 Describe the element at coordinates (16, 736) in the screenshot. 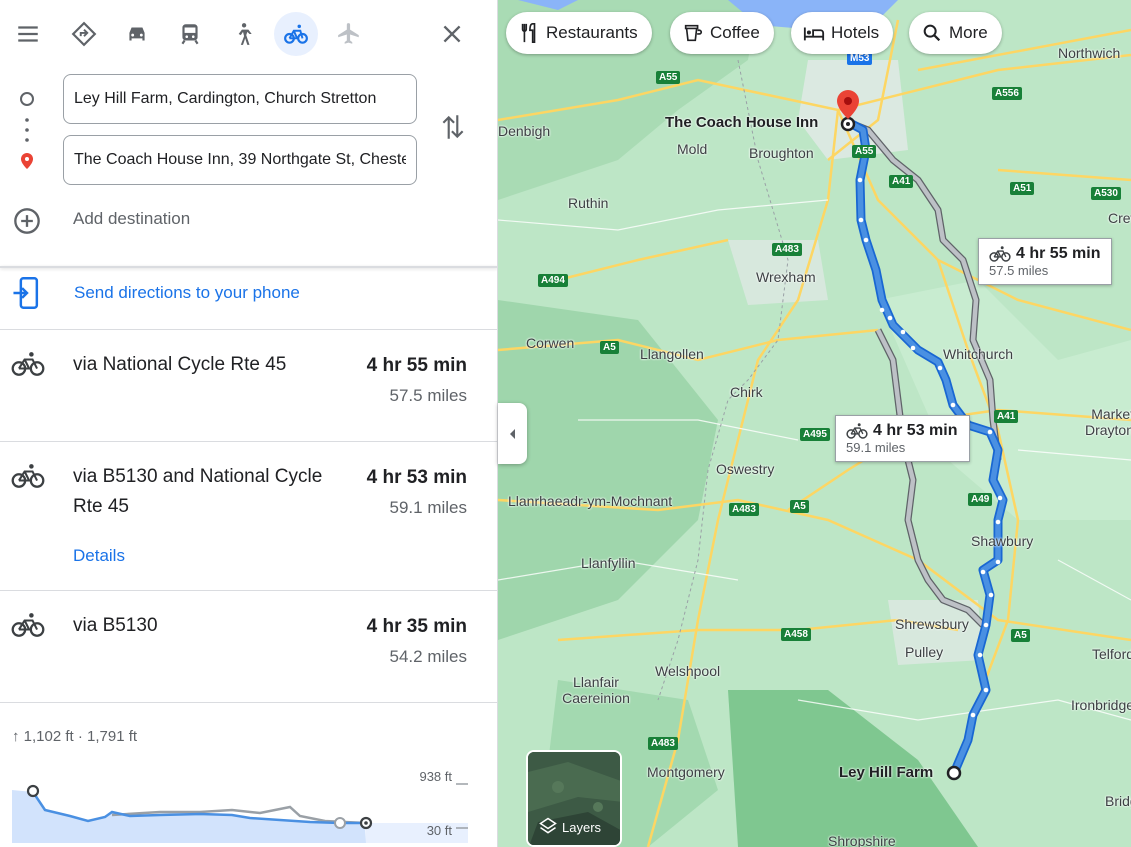

I see `elevation-up-arrow-icon: ↑` at that location.